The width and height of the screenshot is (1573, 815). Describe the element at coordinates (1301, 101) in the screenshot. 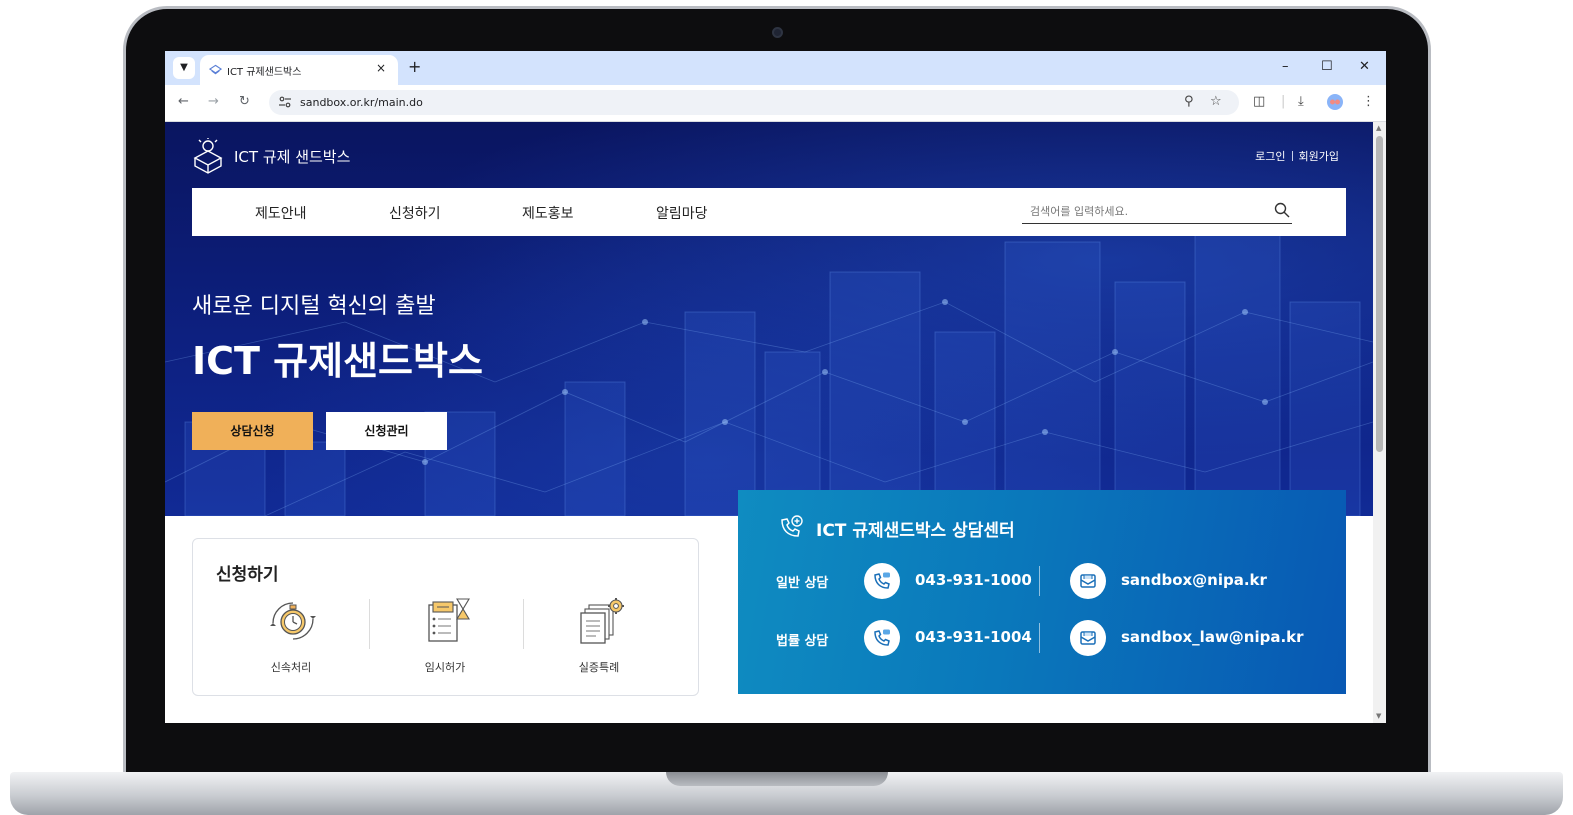

I see `download-icon: ⤓` at that location.